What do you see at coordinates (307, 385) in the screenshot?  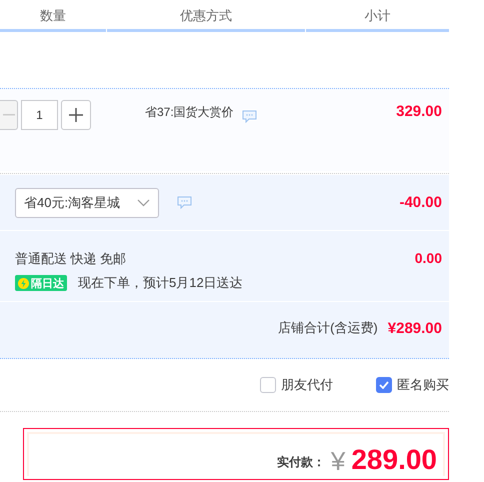 I see `option-label: 朋友代付` at bounding box center [307, 385].